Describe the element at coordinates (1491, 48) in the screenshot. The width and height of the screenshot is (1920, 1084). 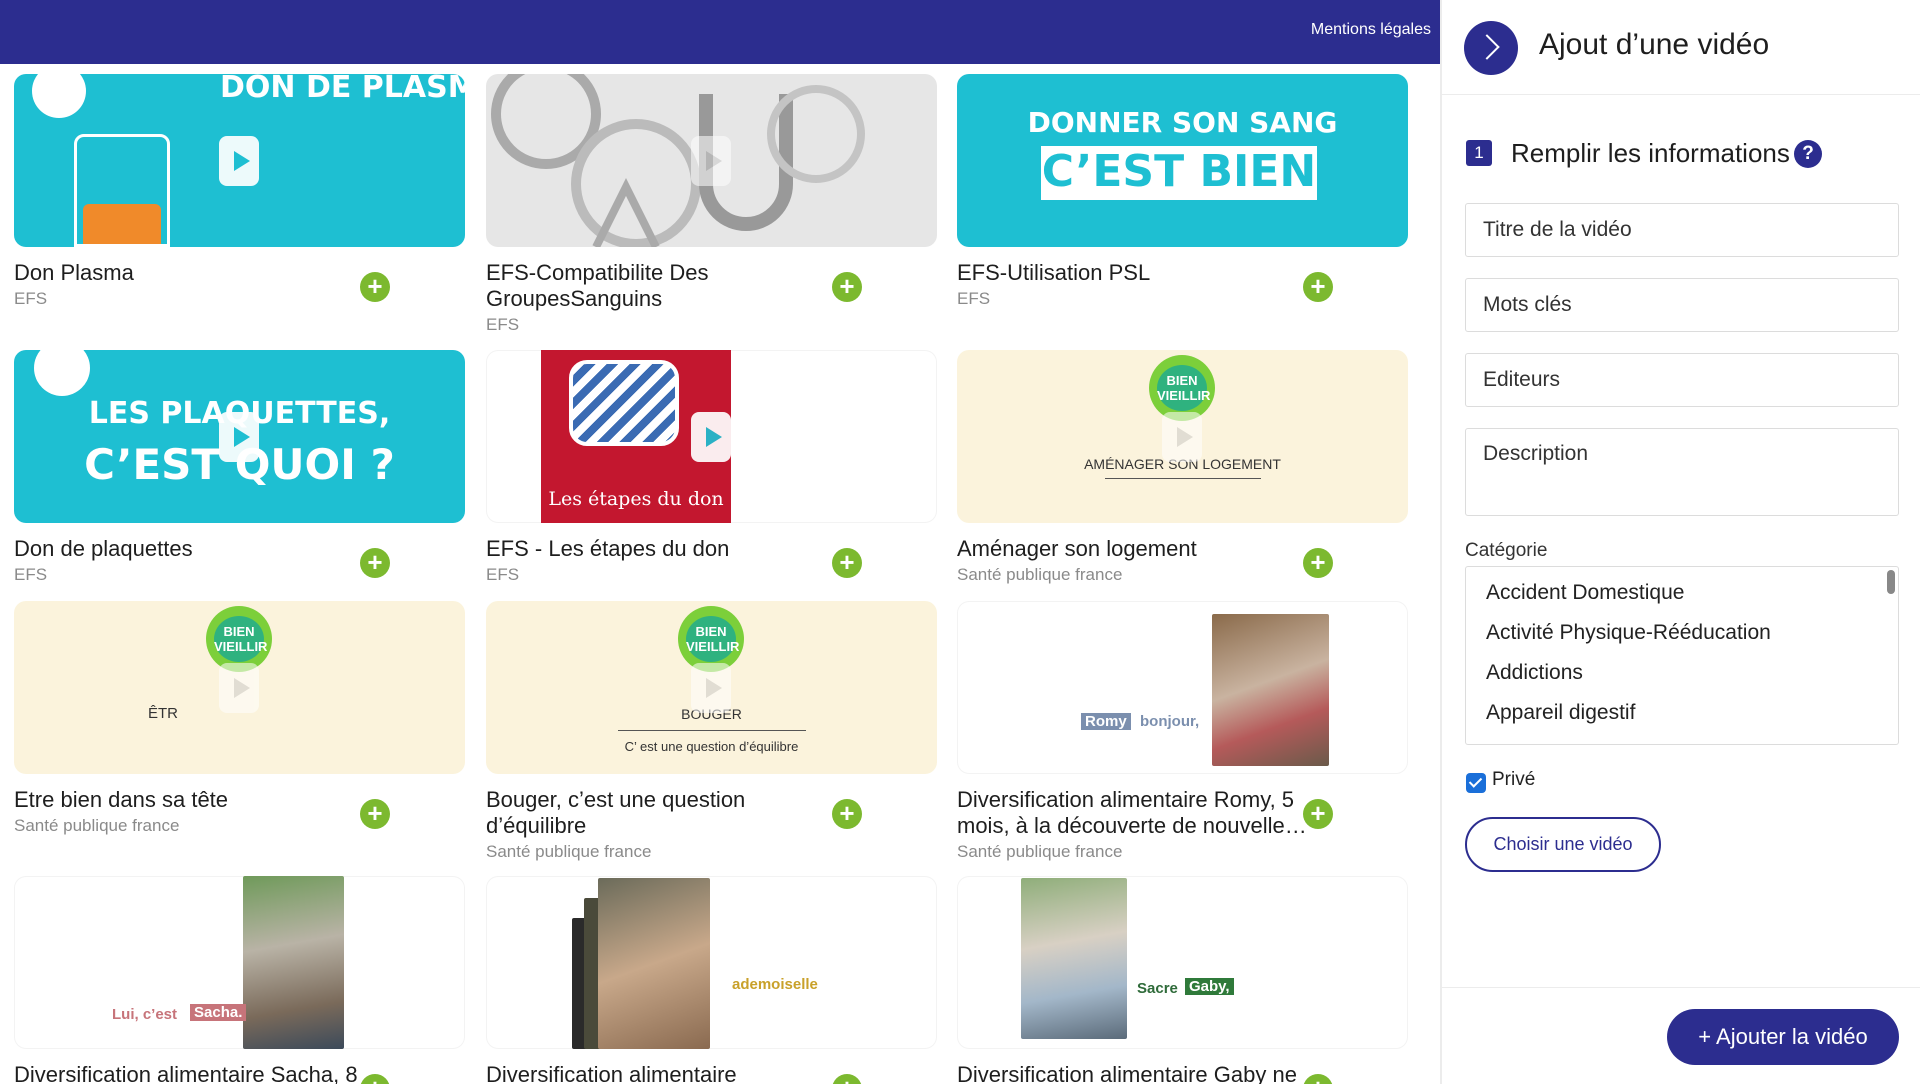
I see `close-panel-button` at that location.